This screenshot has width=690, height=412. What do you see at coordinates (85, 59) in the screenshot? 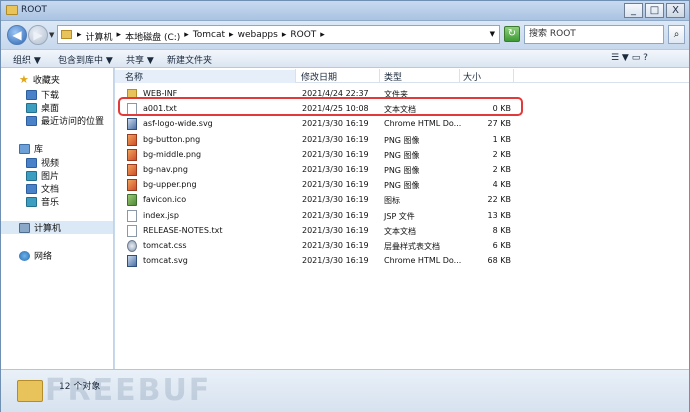
I see `include-in-library-button: 包含到库中 ▼` at bounding box center [85, 59].